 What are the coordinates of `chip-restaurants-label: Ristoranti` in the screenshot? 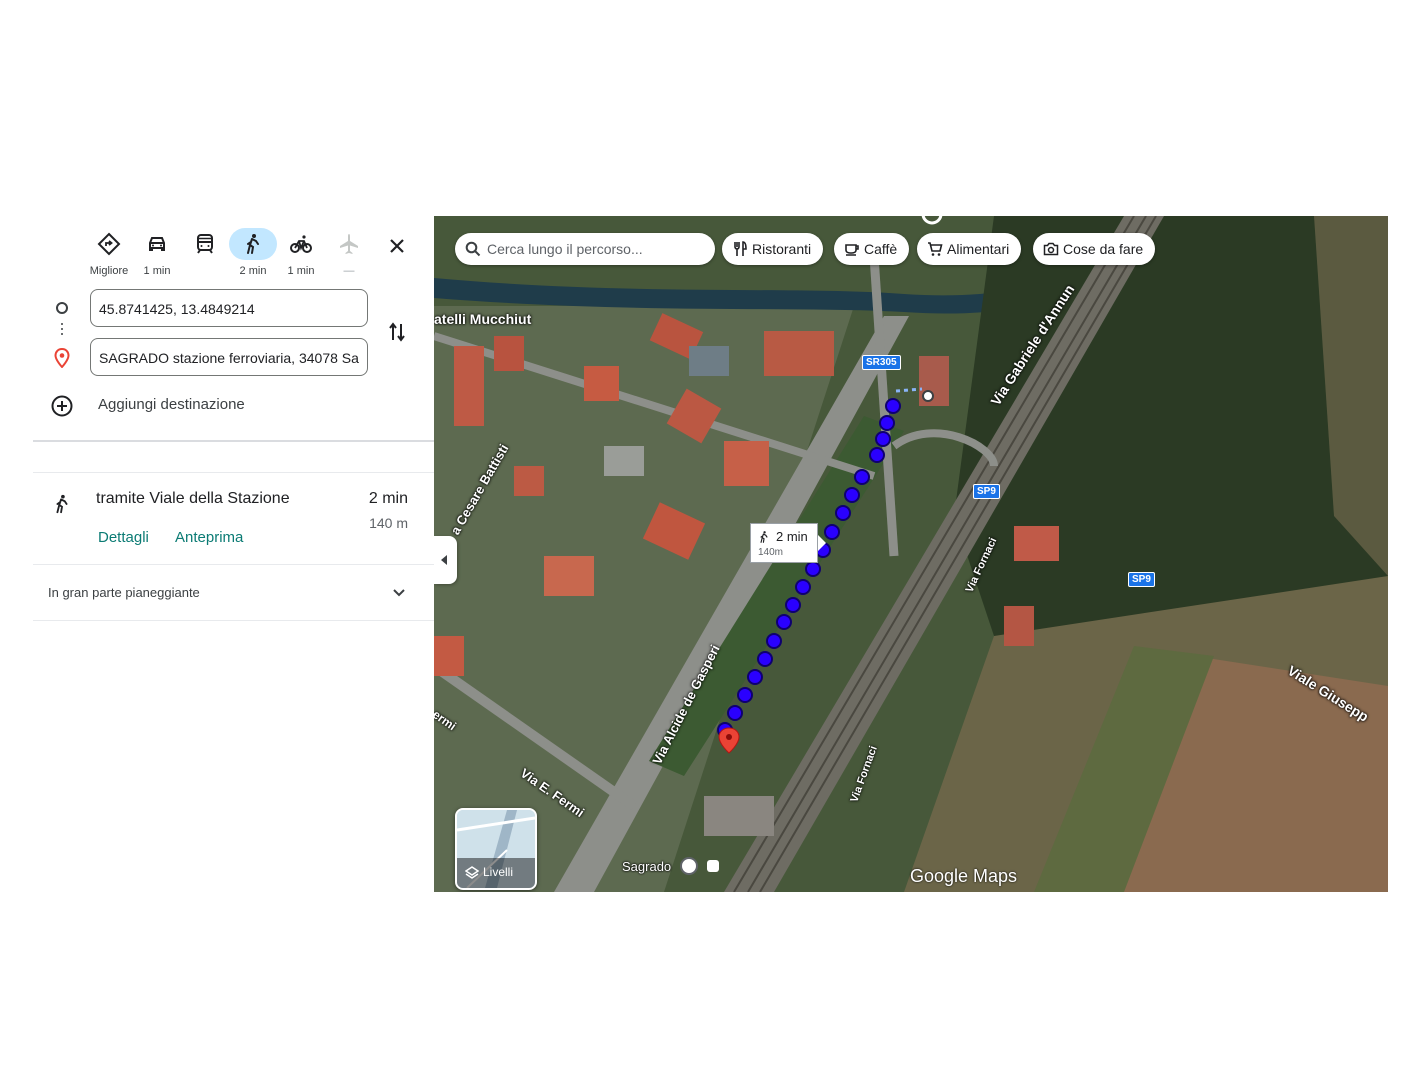 It's located at (782, 249).